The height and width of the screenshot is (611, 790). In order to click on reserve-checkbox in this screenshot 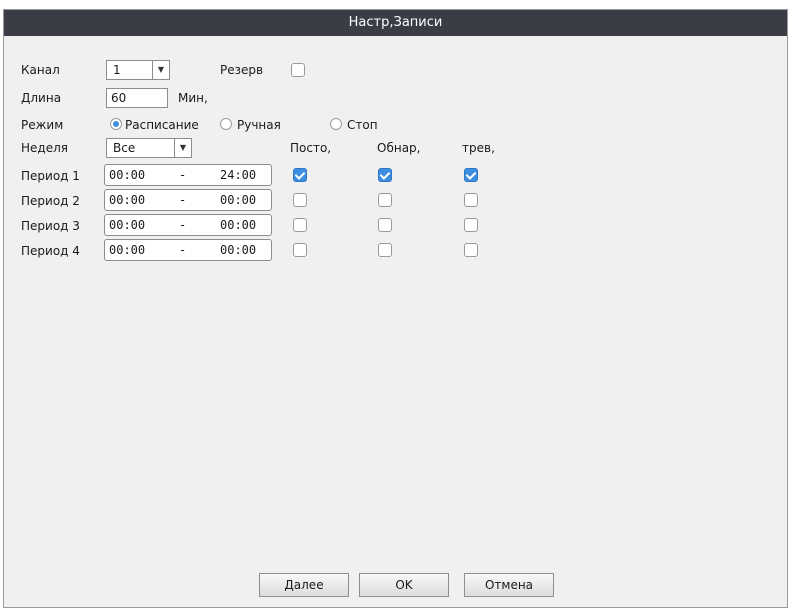, I will do `click(298, 70)`.